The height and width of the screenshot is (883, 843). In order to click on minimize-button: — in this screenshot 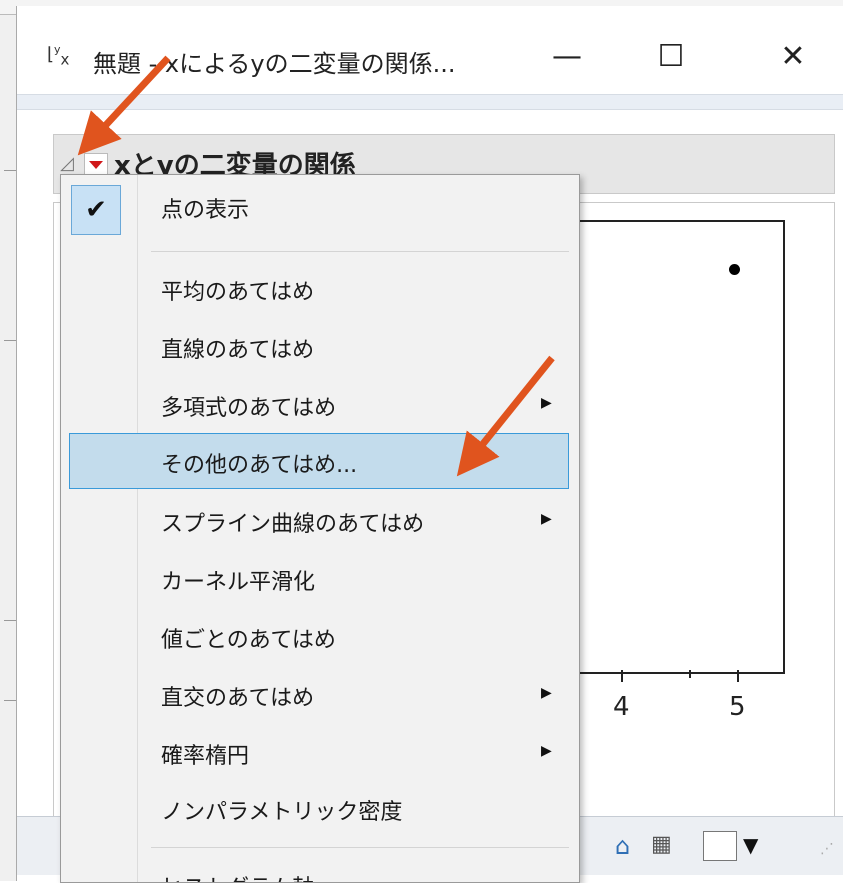, I will do `click(567, 57)`.